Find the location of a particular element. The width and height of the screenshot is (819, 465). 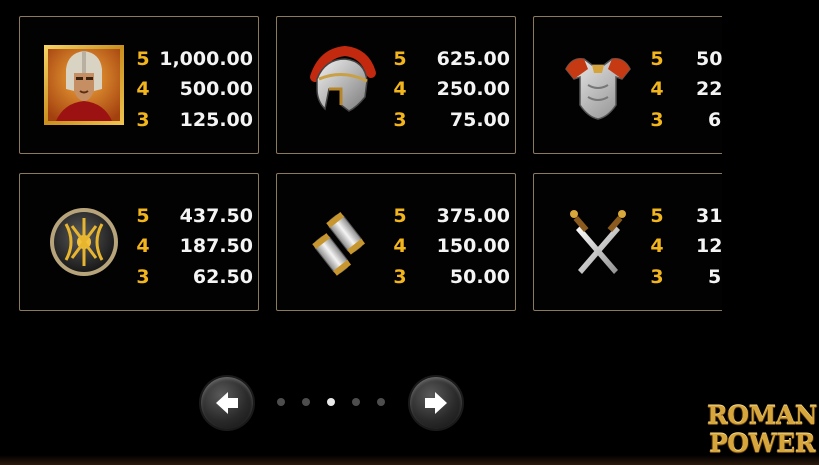

logo-line-1: ROMAN is located at coordinates (762, 415).